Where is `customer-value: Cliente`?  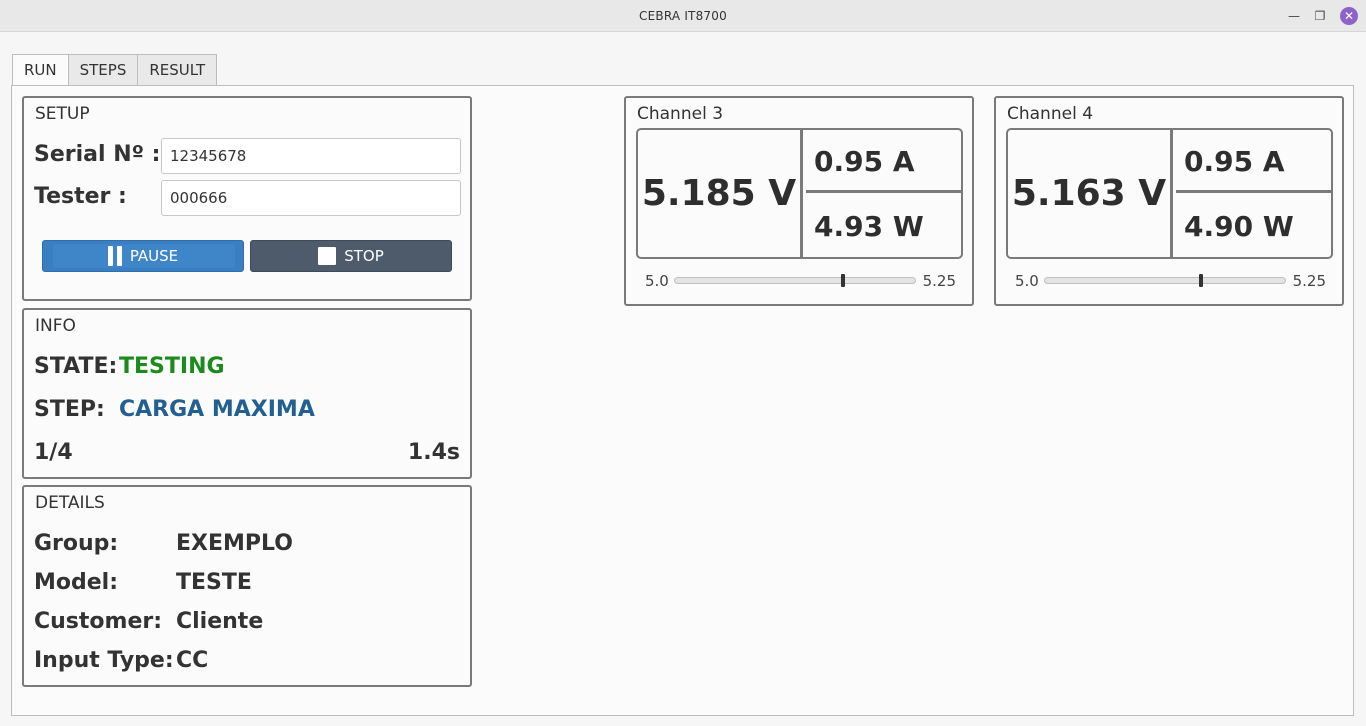
customer-value: Cliente is located at coordinates (220, 621).